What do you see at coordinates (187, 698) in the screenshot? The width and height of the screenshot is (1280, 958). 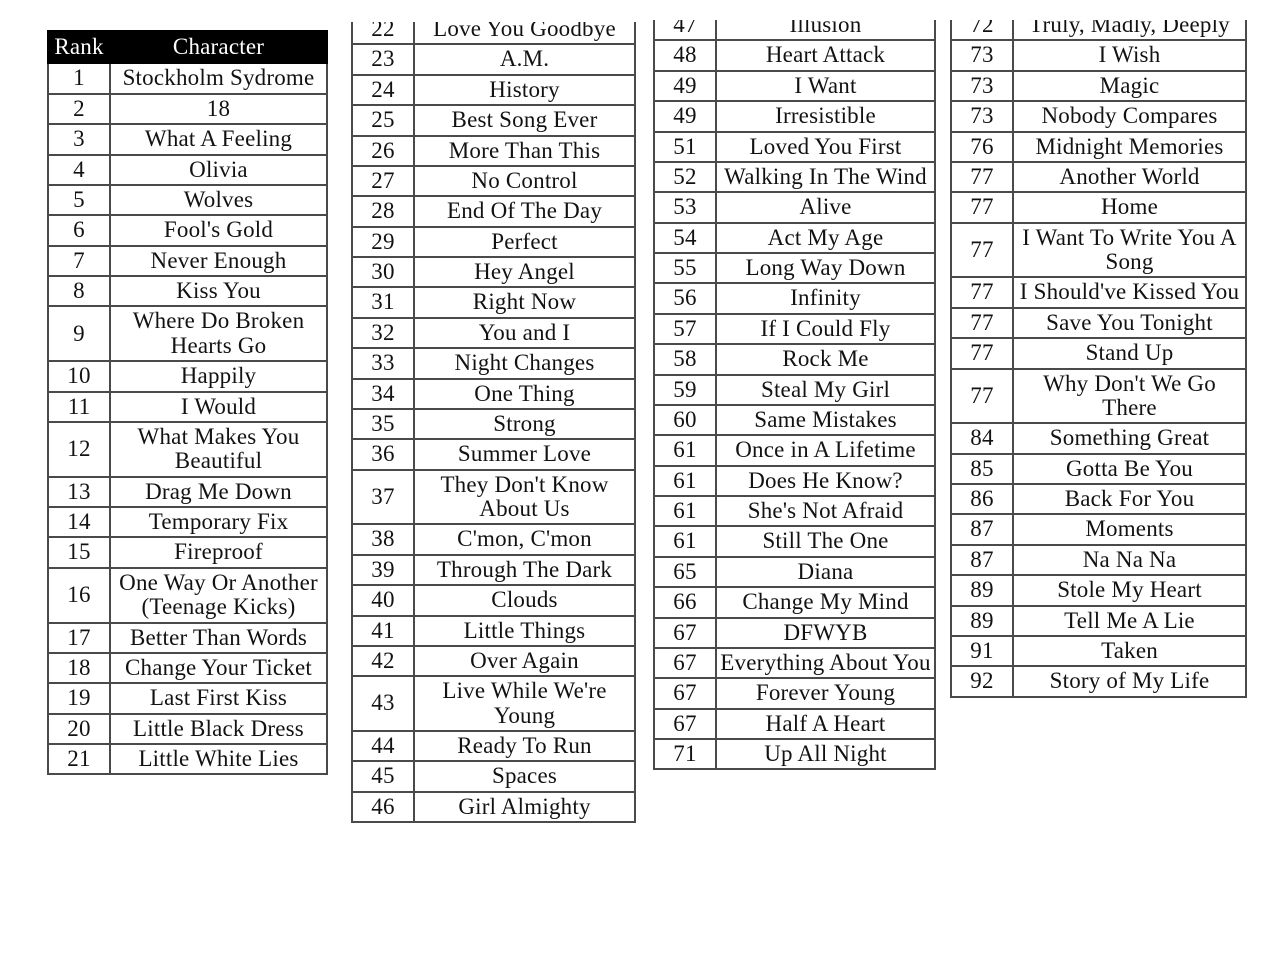 I see `table-row: 19 Last First Kiss` at bounding box center [187, 698].